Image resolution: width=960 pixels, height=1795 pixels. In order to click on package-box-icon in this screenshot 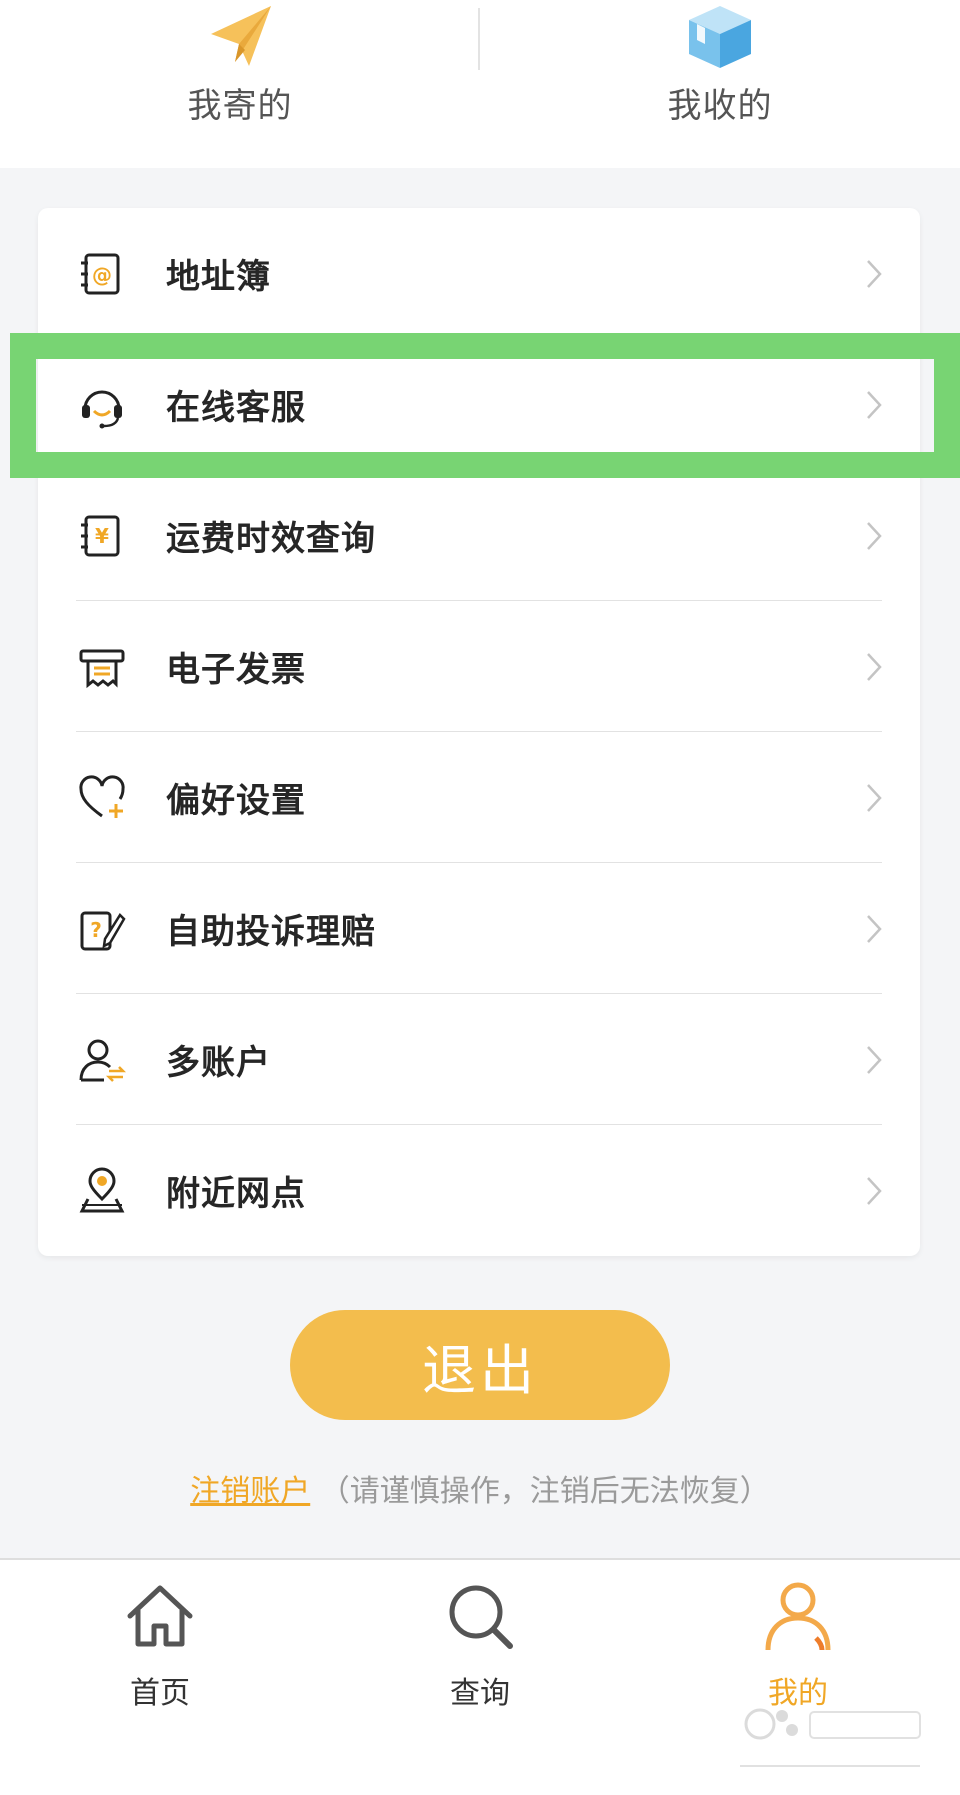, I will do `click(720, 37)`.